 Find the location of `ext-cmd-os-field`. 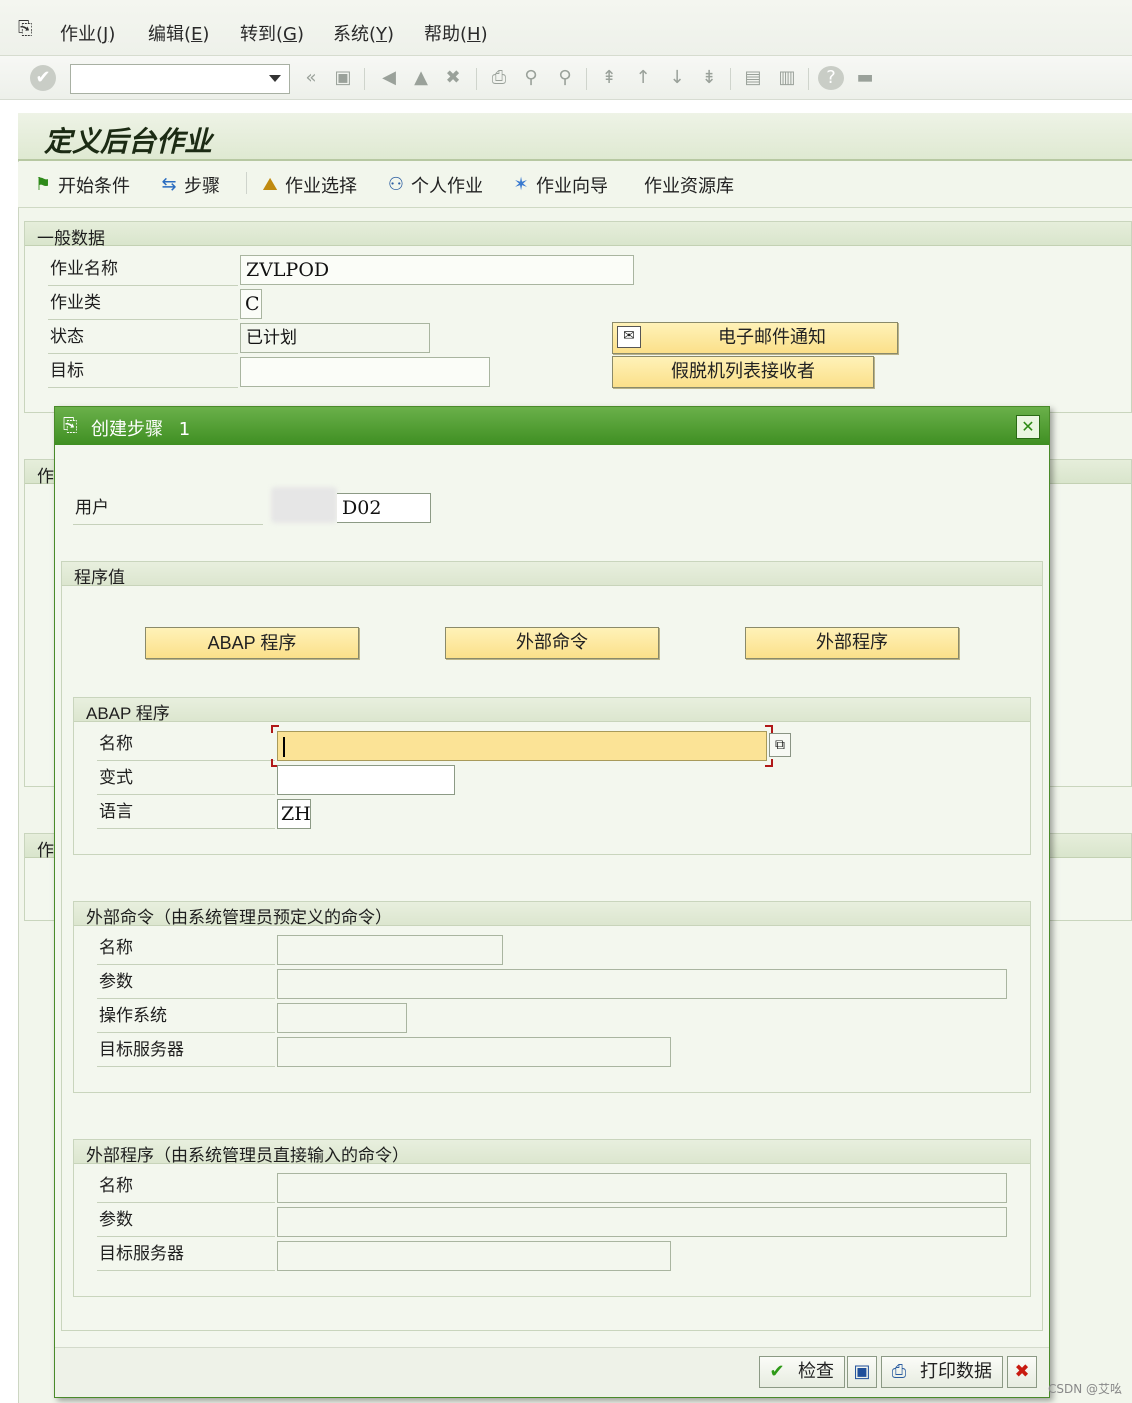

ext-cmd-os-field is located at coordinates (342, 1018).